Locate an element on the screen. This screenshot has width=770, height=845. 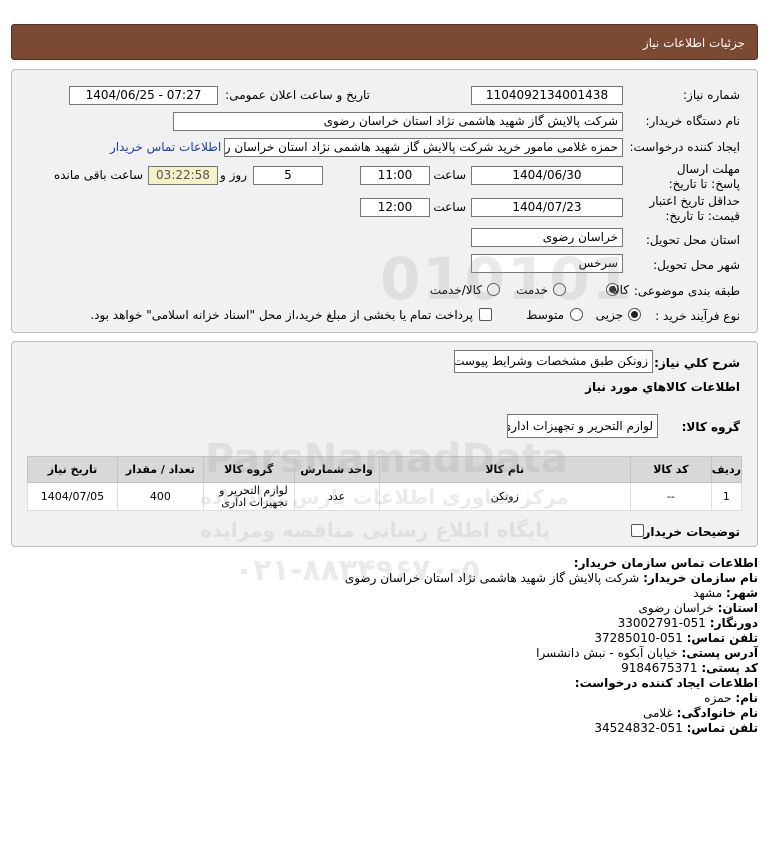
page-title: جزئیات اطلاعات نیاز is located at coordinates (693, 43).